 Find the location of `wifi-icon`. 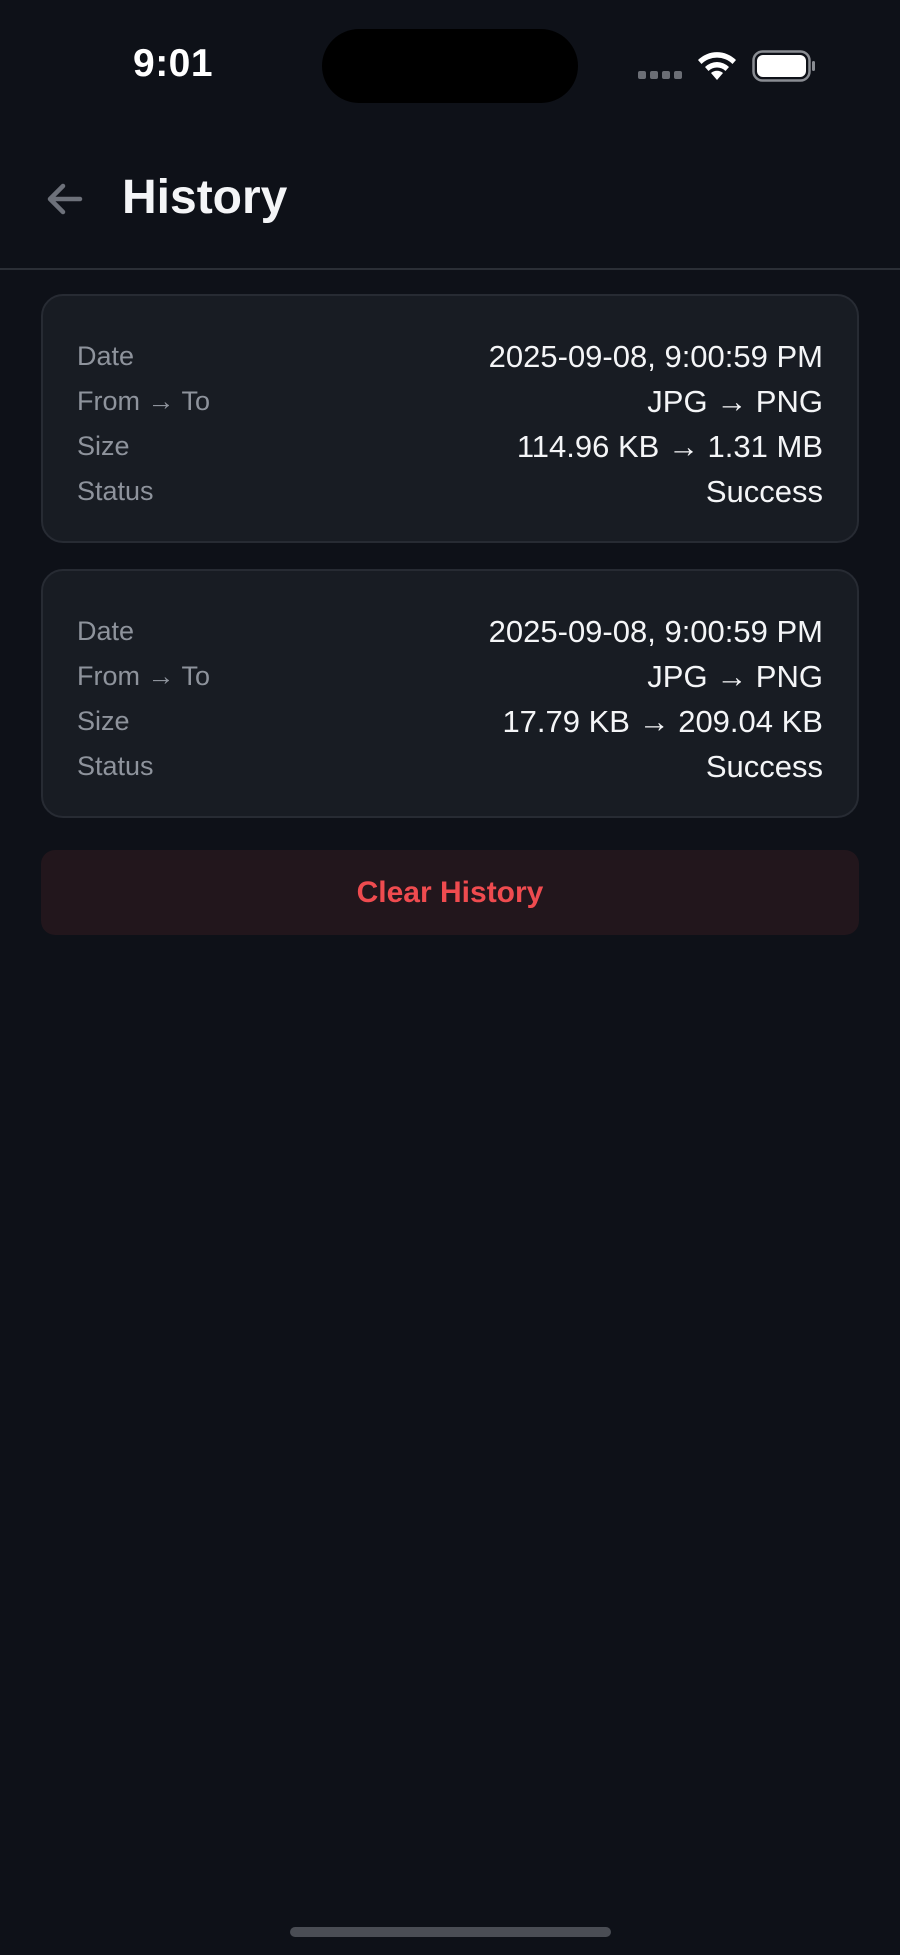

wifi-icon is located at coordinates (717, 66).